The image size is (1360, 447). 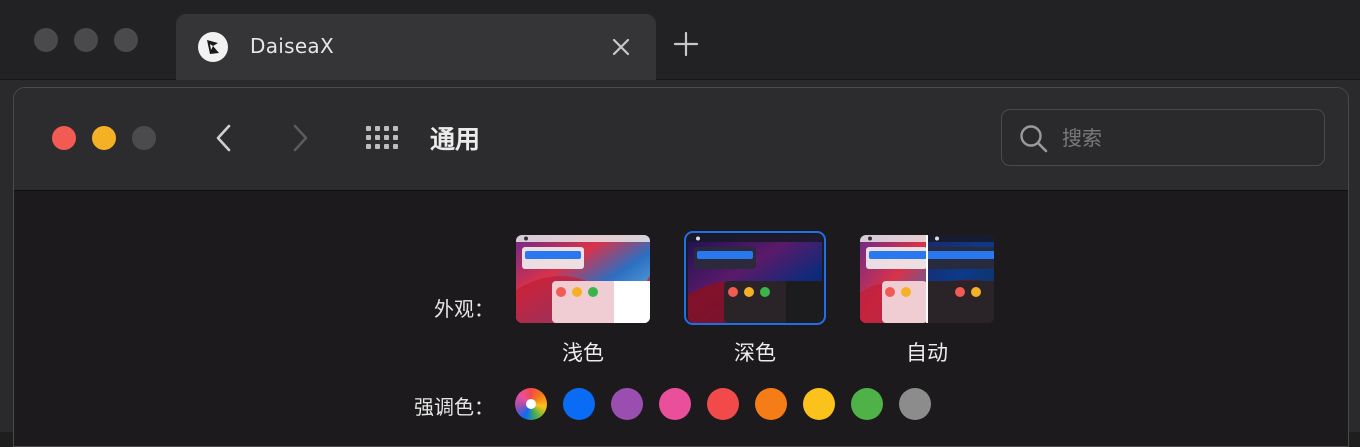 What do you see at coordinates (126, 40) in the screenshot?
I see `browser-zoom-dot` at bounding box center [126, 40].